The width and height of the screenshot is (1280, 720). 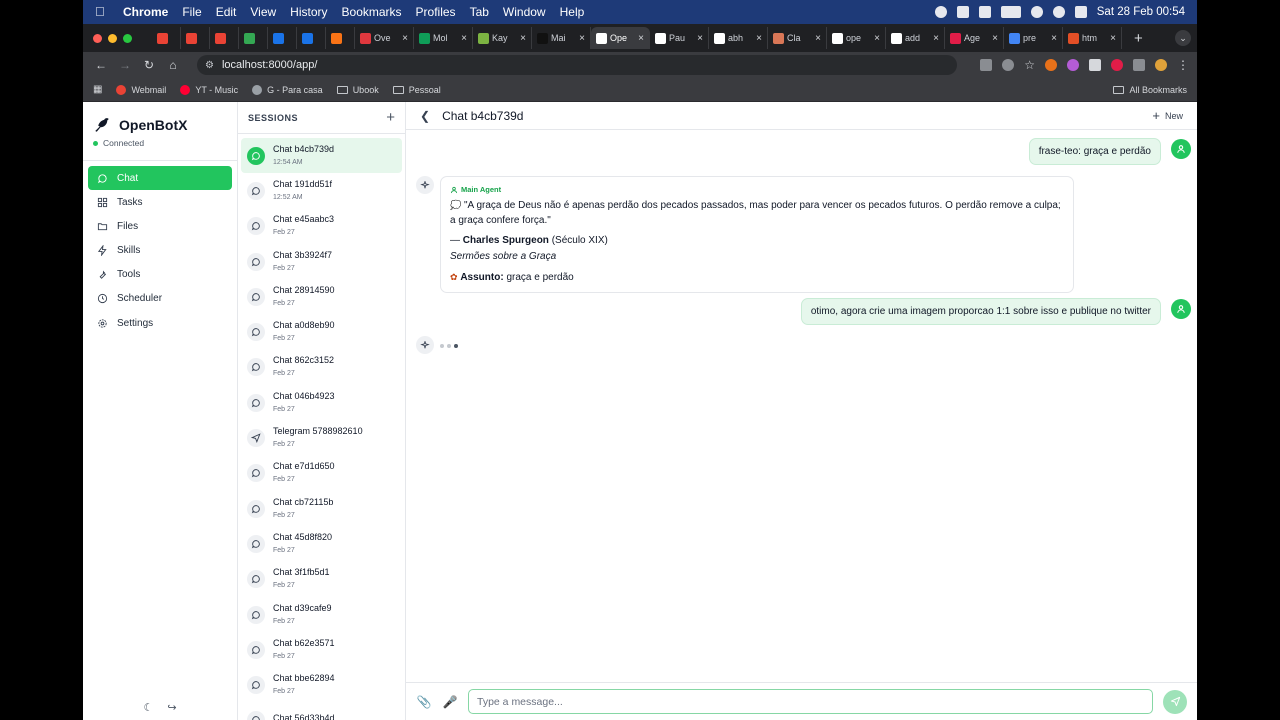 I want to click on chevron-left-icon: ❮, so click(x=425, y=116).